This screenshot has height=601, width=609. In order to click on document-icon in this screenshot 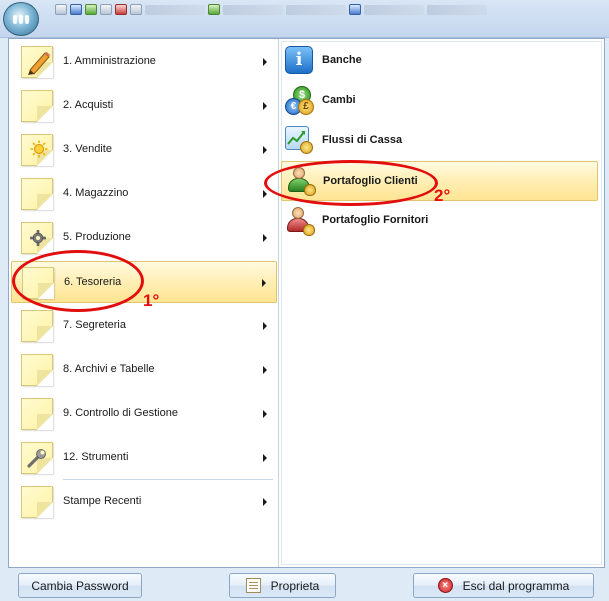, I will do `click(253, 585)`.